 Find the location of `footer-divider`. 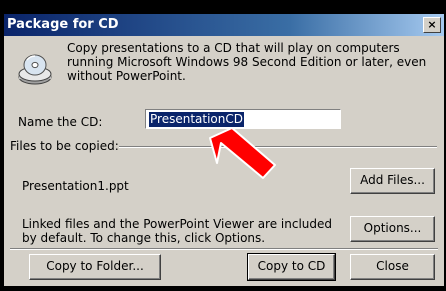

footer-divider is located at coordinates (224, 249).